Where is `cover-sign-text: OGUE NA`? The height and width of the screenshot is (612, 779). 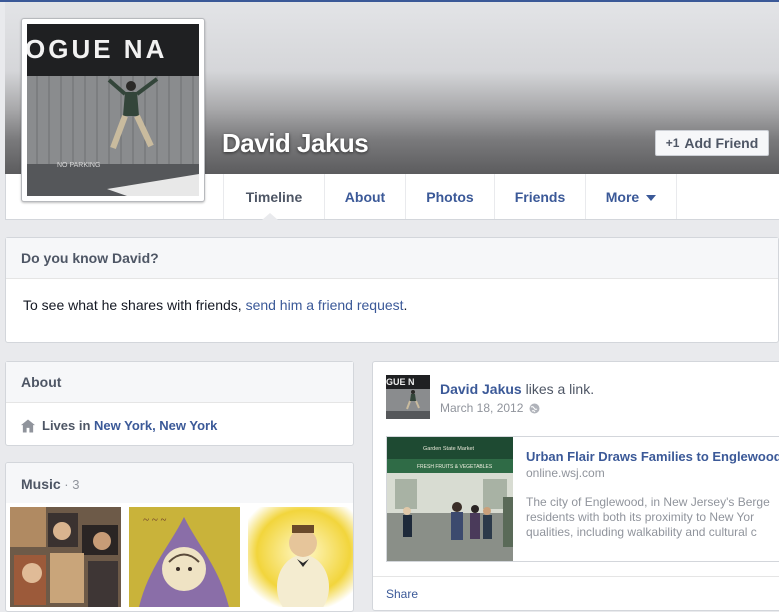
cover-sign-text: OGUE NA is located at coordinates (97, 49).